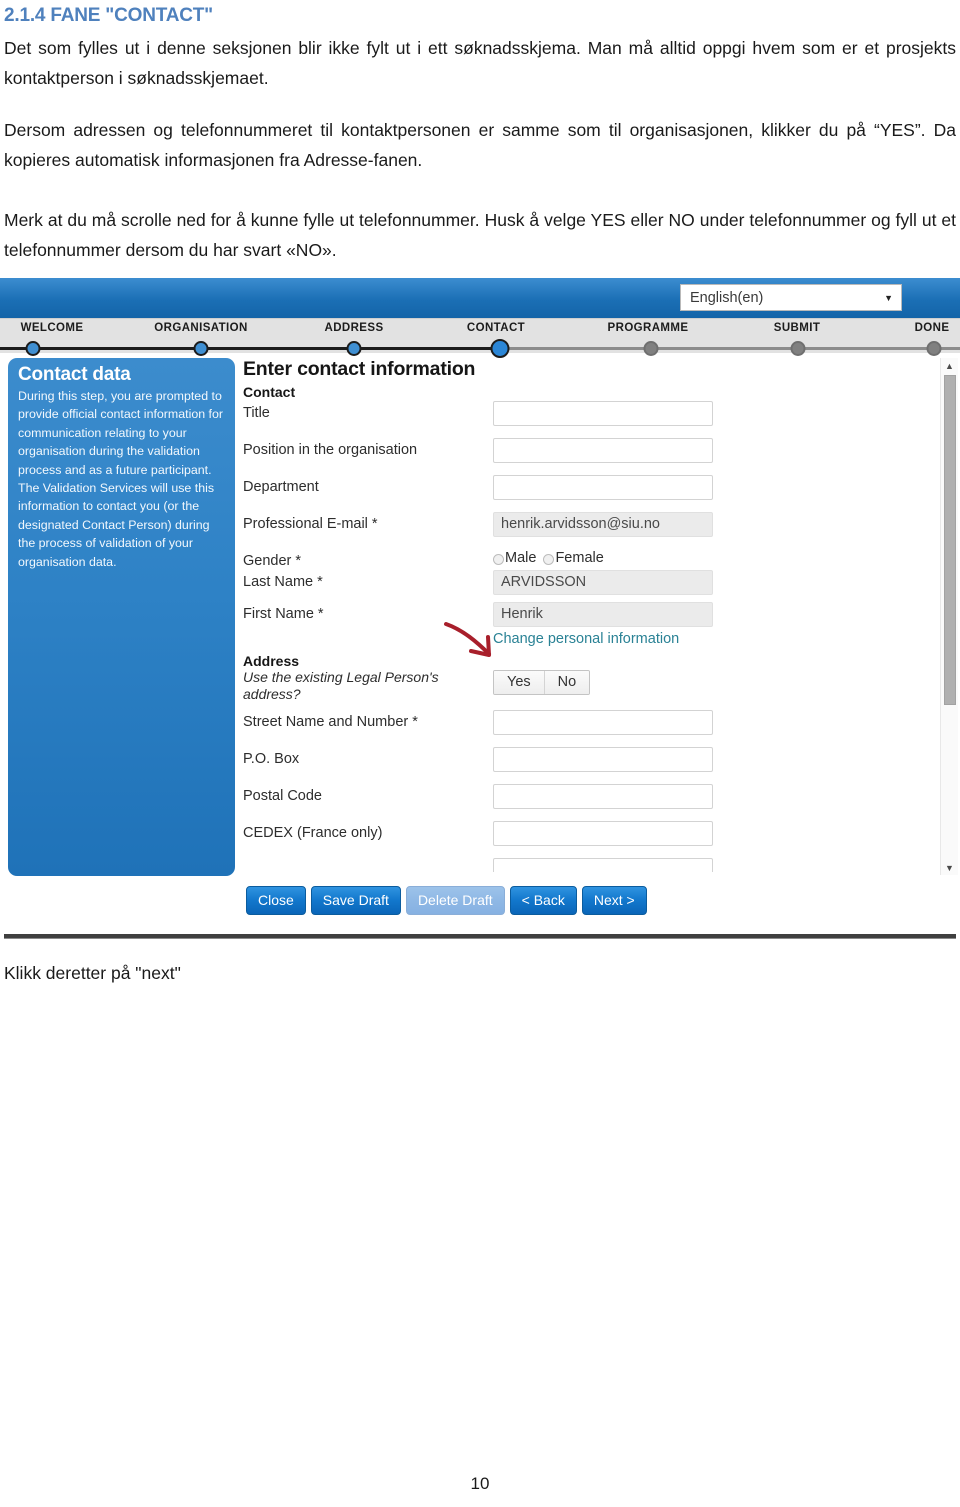 This screenshot has width=960, height=1507. I want to click on radio-male-icon, so click(498, 559).